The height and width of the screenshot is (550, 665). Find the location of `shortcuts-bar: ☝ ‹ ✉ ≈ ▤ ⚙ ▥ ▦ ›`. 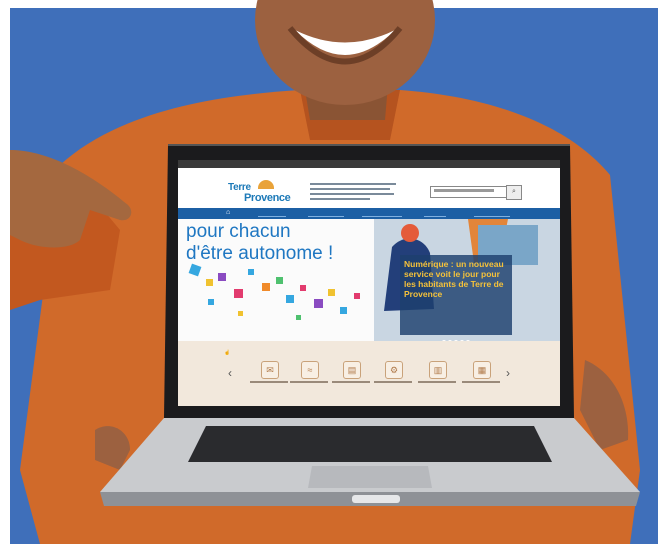

shortcuts-bar: ☝ ‹ ✉ ≈ ▤ ⚙ ▥ ▦ › is located at coordinates (369, 373).